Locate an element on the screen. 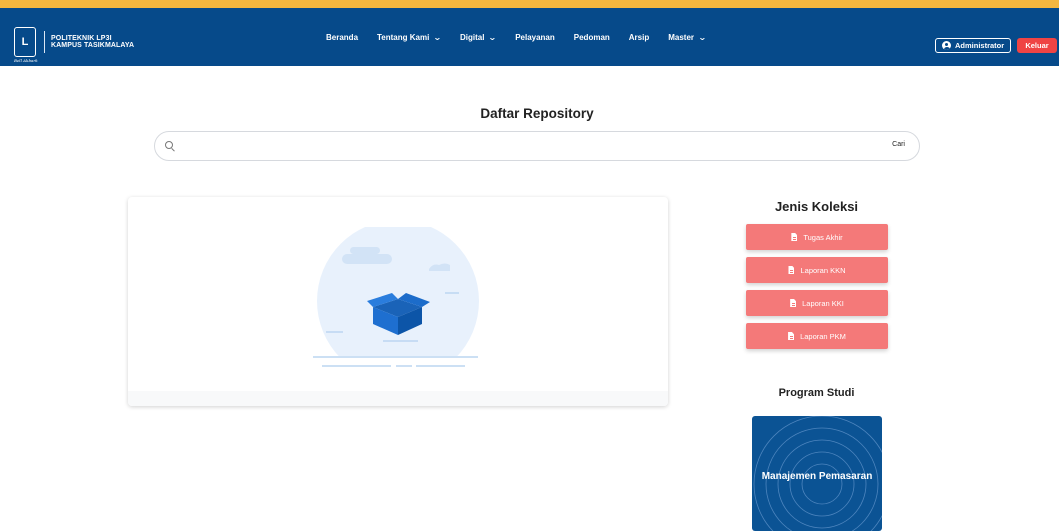 This screenshot has width=1059, height=531. nav-item-arsip: Arsip is located at coordinates (639, 37).